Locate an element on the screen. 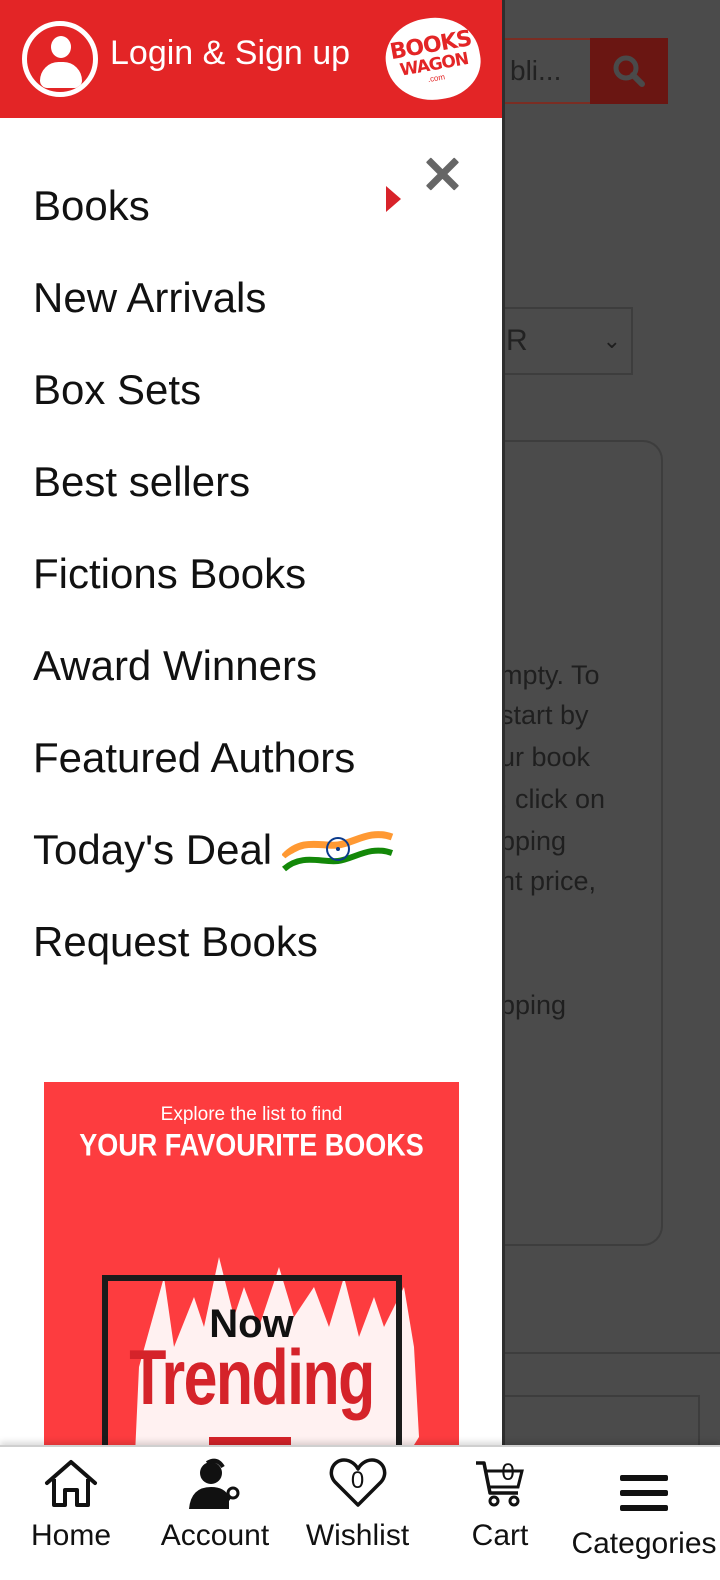 The height and width of the screenshot is (1580, 720). account-icon is located at coordinates (214, 1483).